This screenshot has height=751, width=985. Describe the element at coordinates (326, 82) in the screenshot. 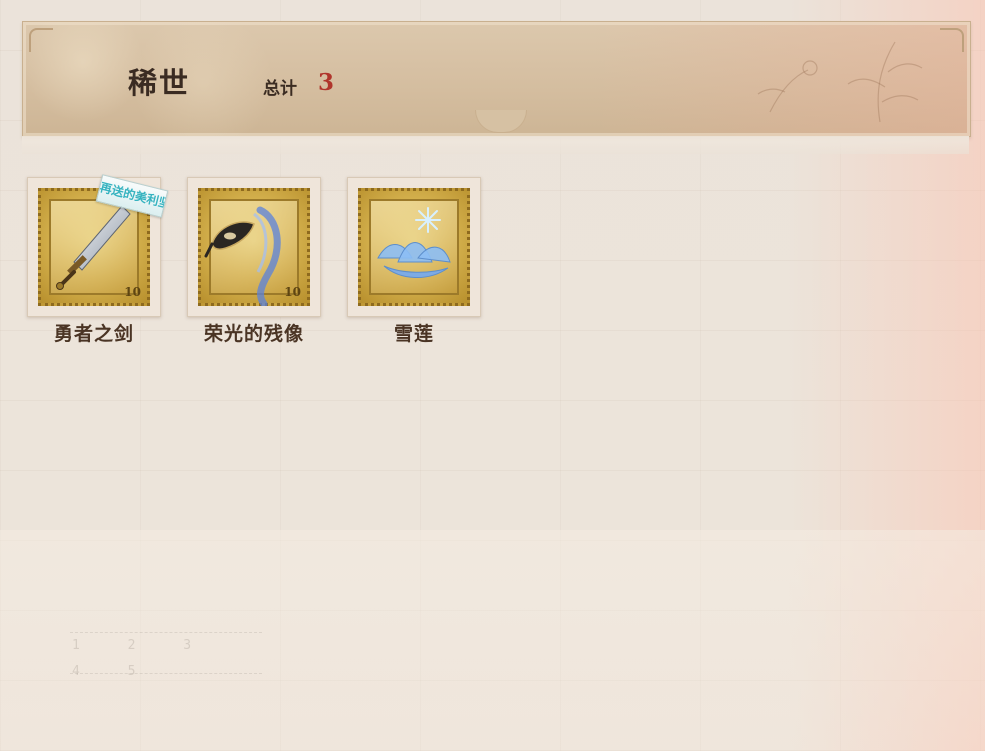

I see `total-count: 3` at that location.